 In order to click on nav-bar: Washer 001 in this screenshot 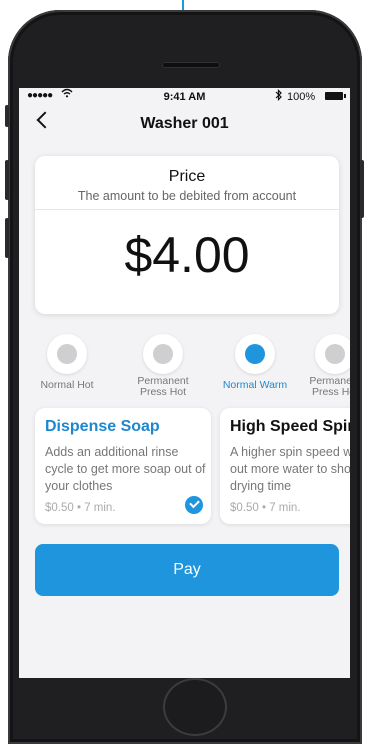, I will do `click(184, 123)`.